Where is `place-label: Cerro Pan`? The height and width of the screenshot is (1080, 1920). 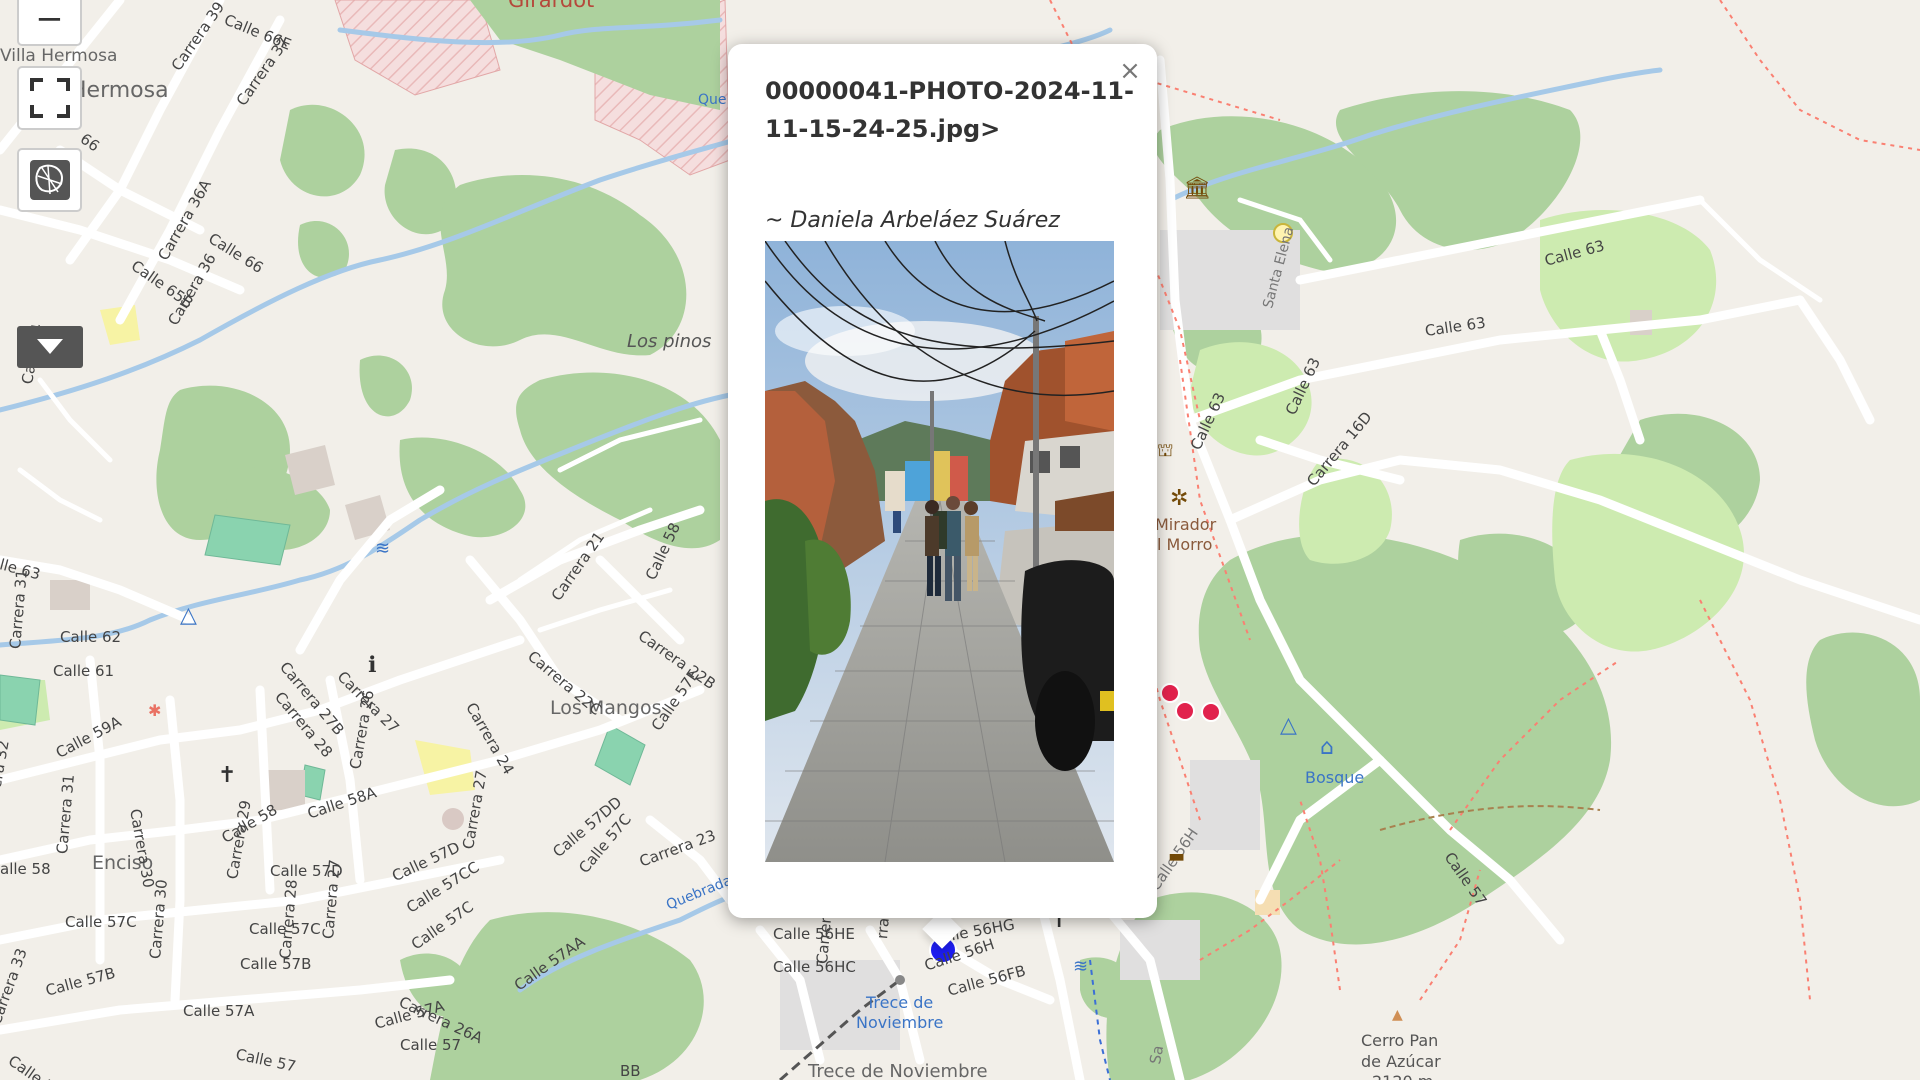
place-label: Cerro Pan is located at coordinates (1400, 1040).